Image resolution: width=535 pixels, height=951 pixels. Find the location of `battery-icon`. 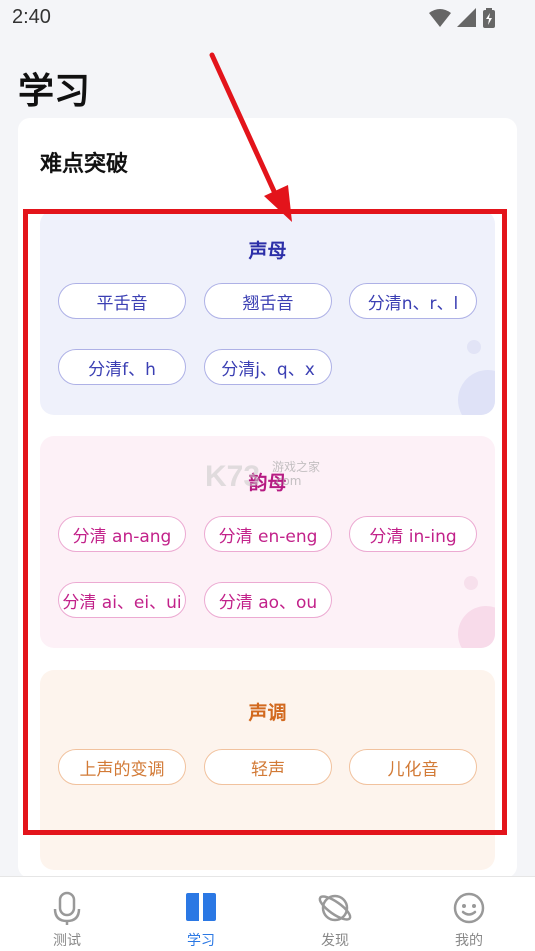

battery-icon is located at coordinates (489, 18).